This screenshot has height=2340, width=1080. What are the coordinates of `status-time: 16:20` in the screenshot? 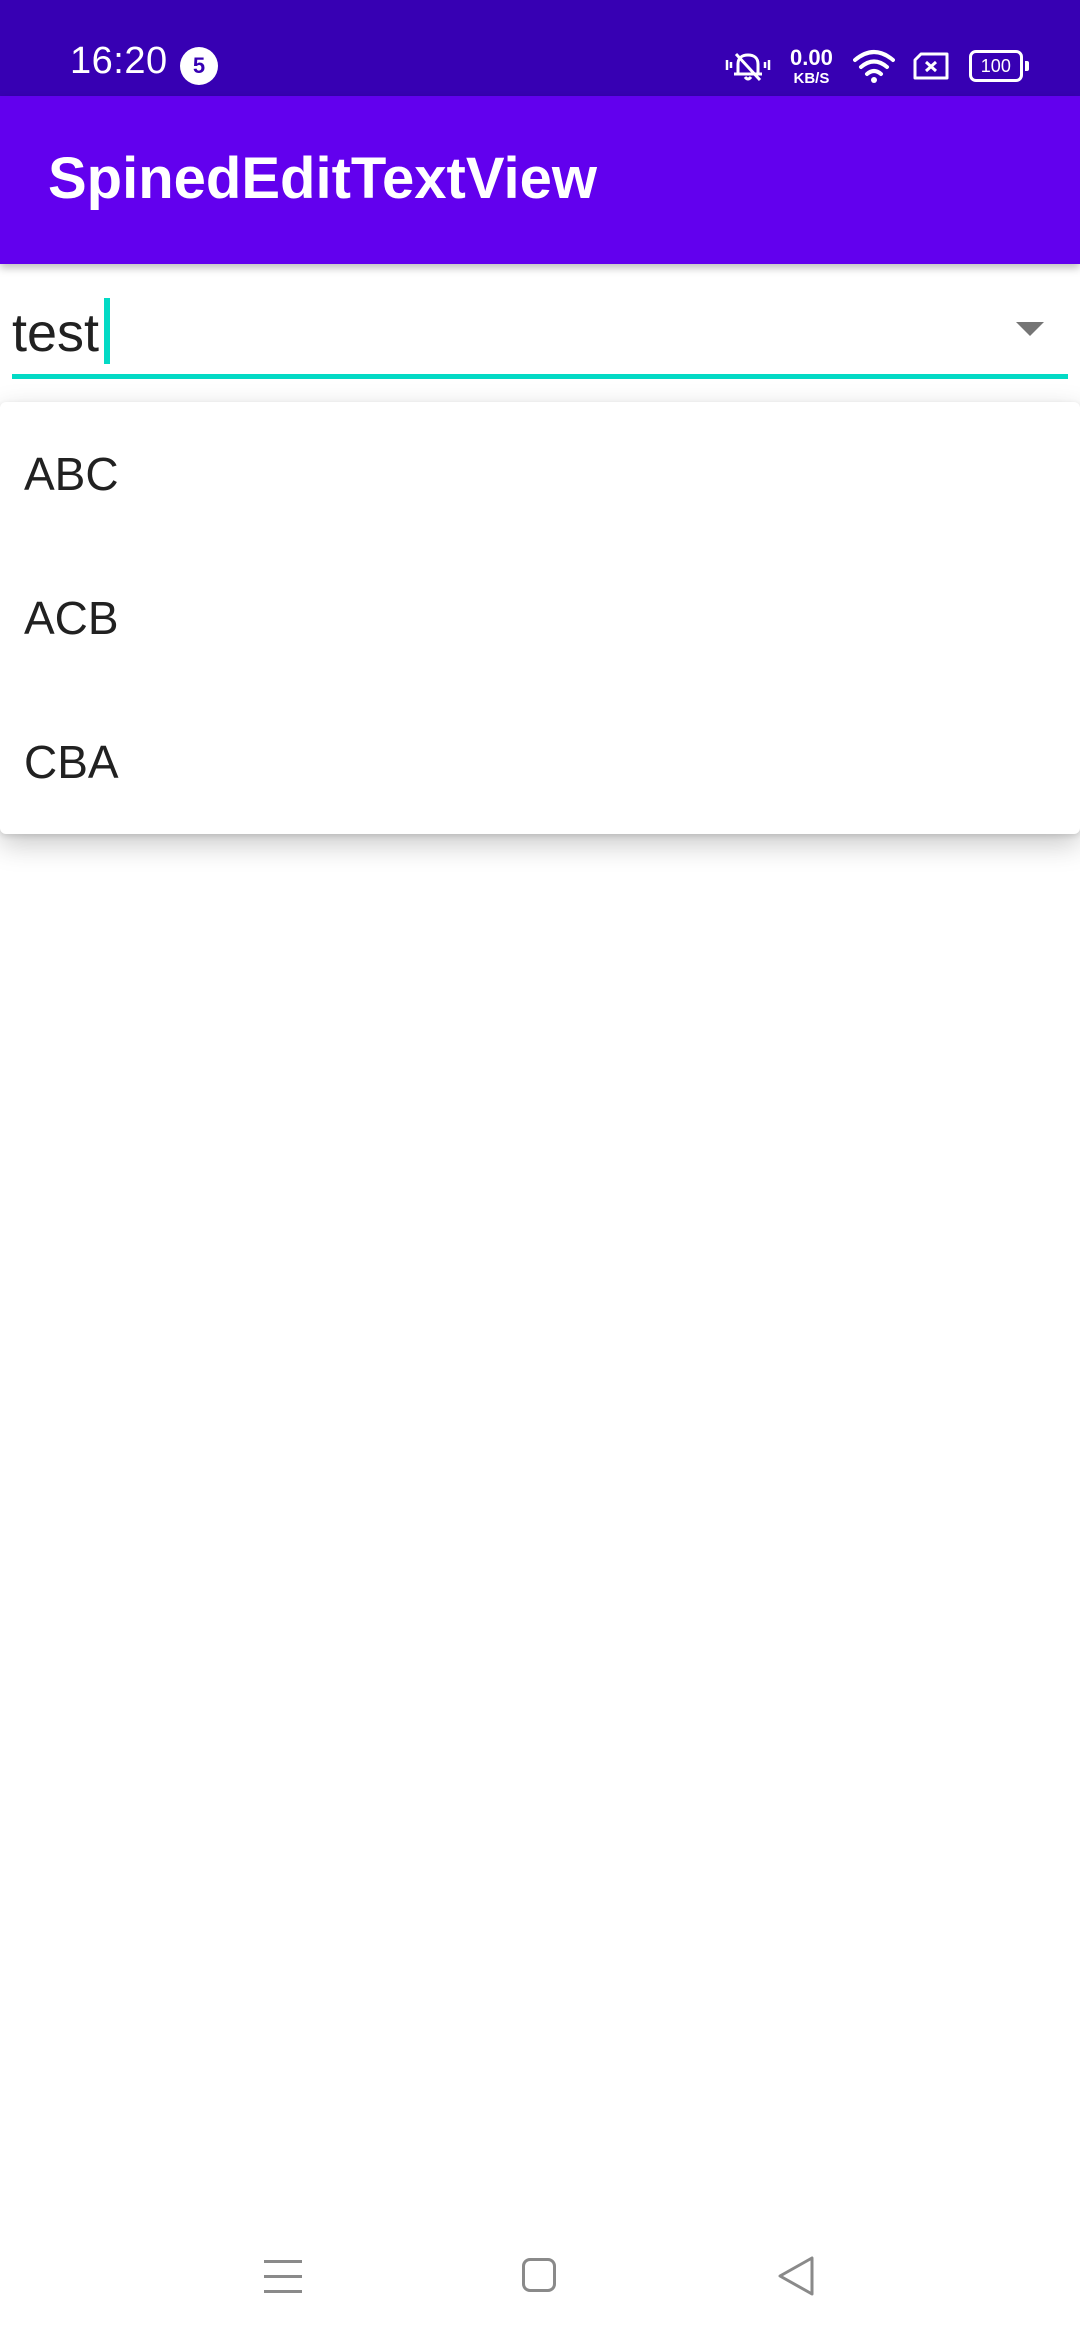 It's located at (119, 61).